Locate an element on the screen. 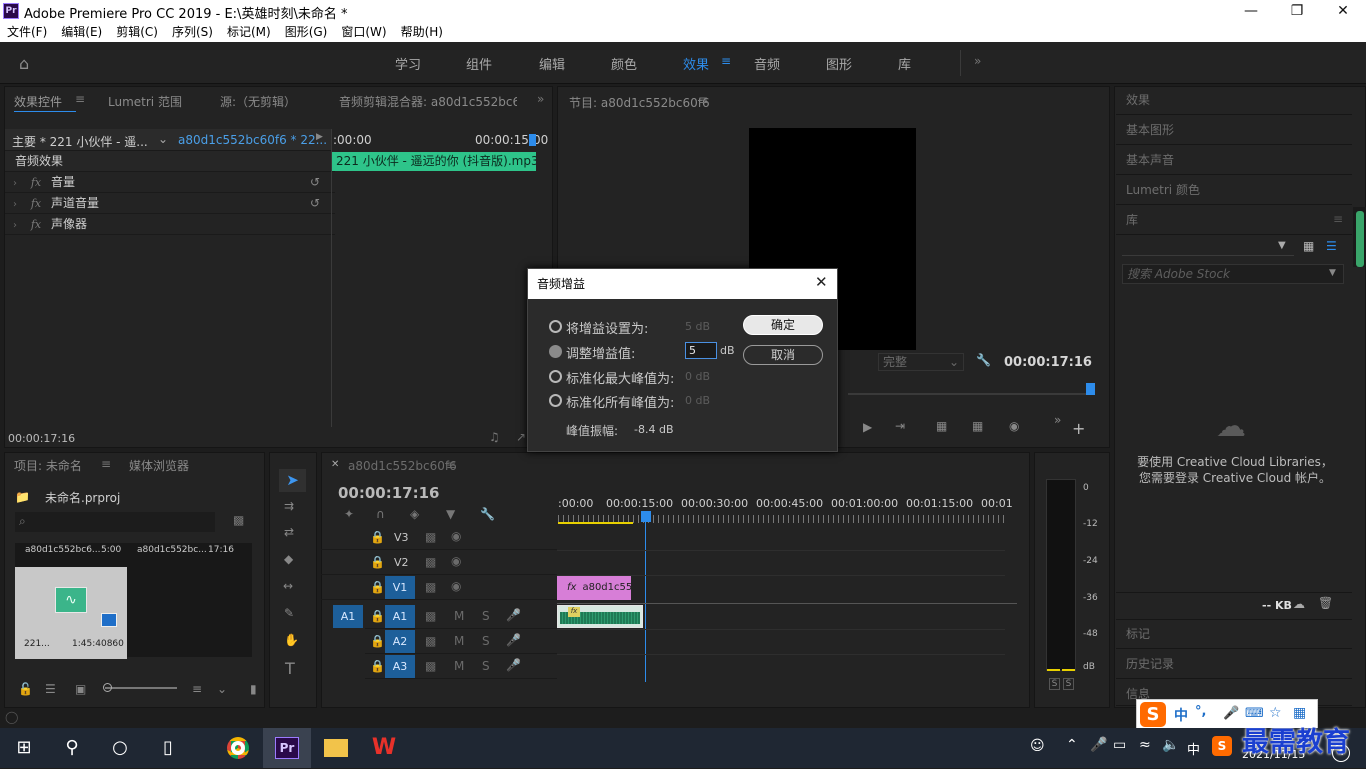 The image size is (1366, 769). volume-icon: 🔈 is located at coordinates (1170, 745).